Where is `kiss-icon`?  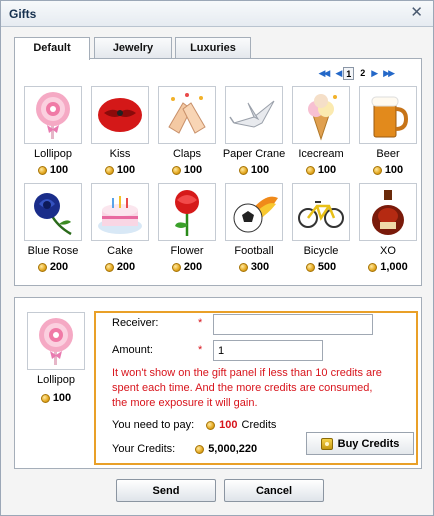 kiss-icon is located at coordinates (120, 115).